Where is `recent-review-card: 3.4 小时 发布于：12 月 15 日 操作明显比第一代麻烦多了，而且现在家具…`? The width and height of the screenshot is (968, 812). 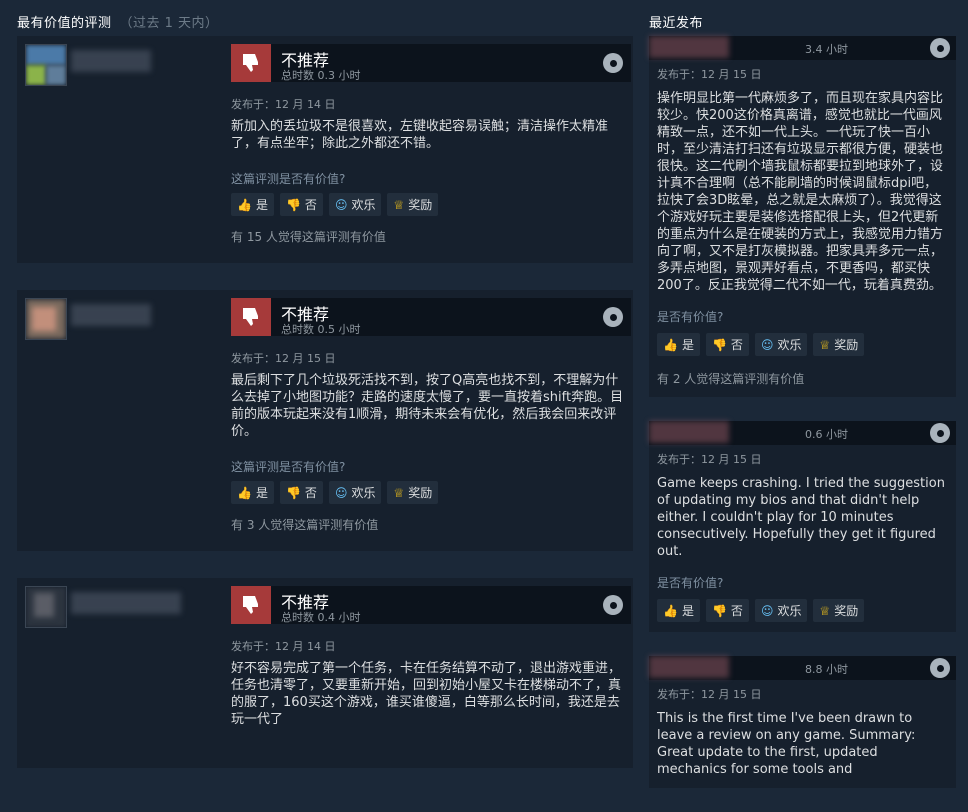 recent-review-card: 3.4 小时 发布于：12 月 15 日 操作明显比第一代麻烦多了，而且现在家具… is located at coordinates (802, 216).